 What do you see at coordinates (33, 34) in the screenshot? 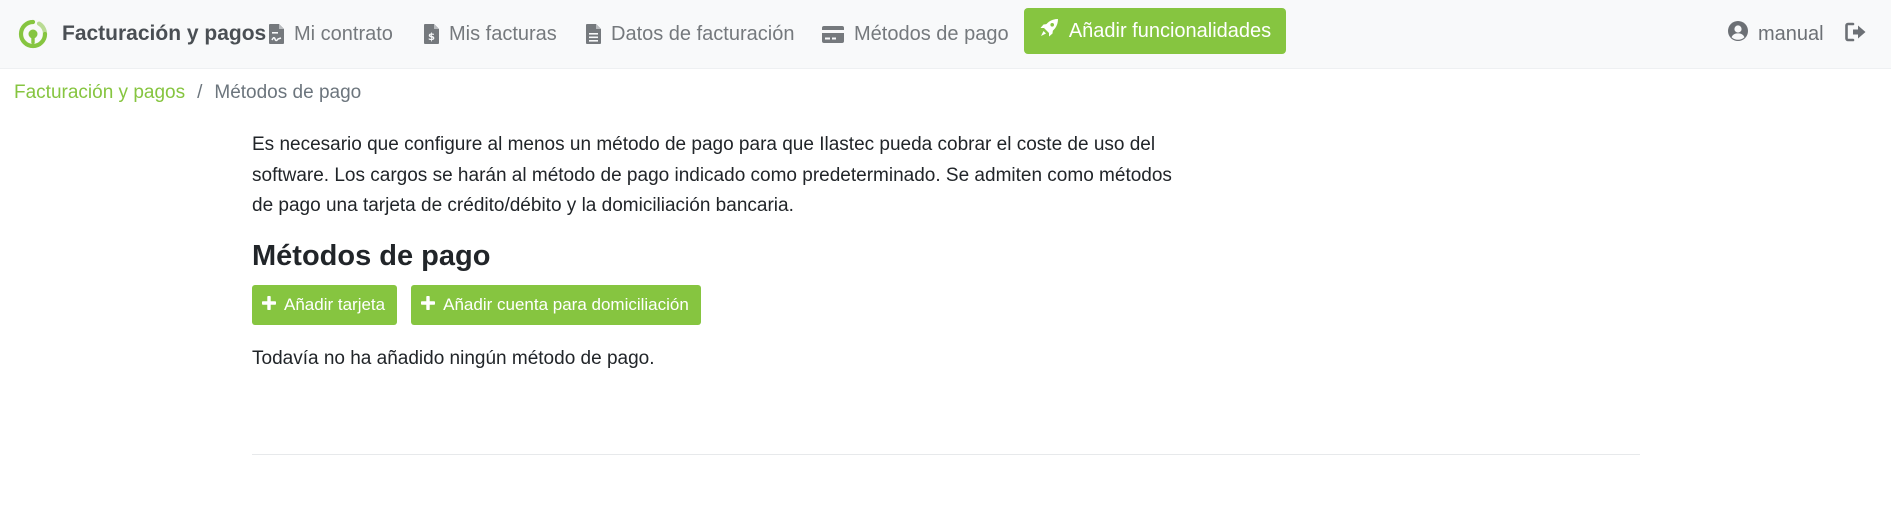
I see `billing-logo-icon` at bounding box center [33, 34].